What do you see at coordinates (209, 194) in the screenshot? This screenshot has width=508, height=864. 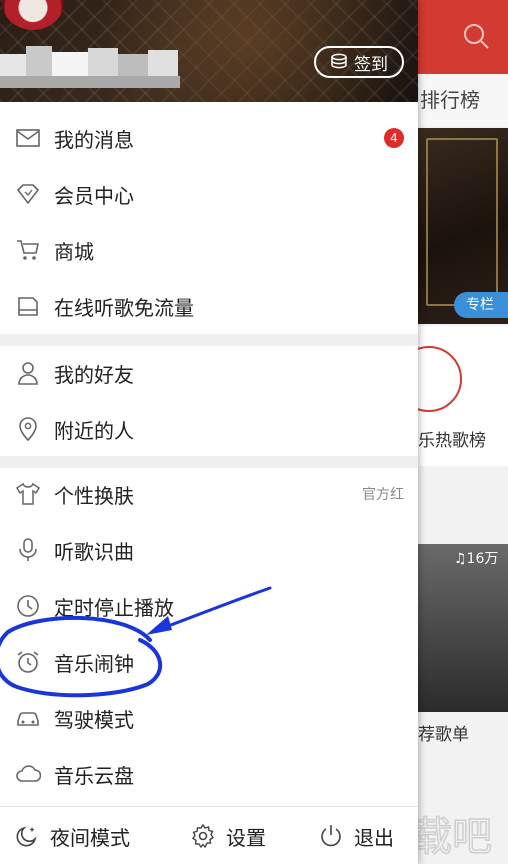 I see `menu-item-membership: 会员中心` at bounding box center [209, 194].